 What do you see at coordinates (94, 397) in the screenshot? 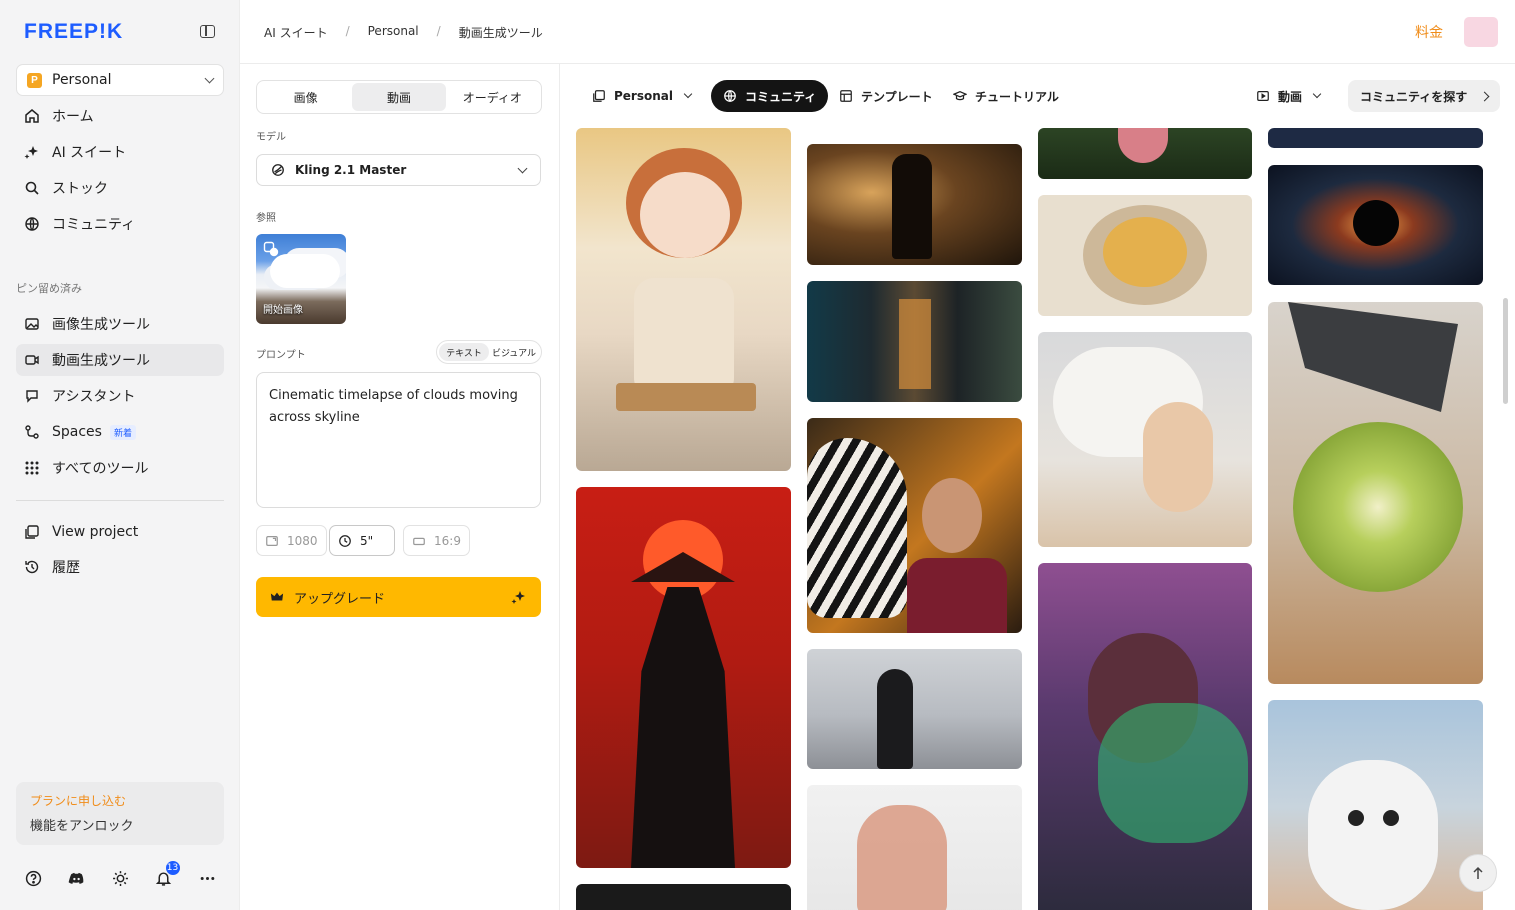
I see `sidebar-item-label: アシスタント` at bounding box center [94, 397].